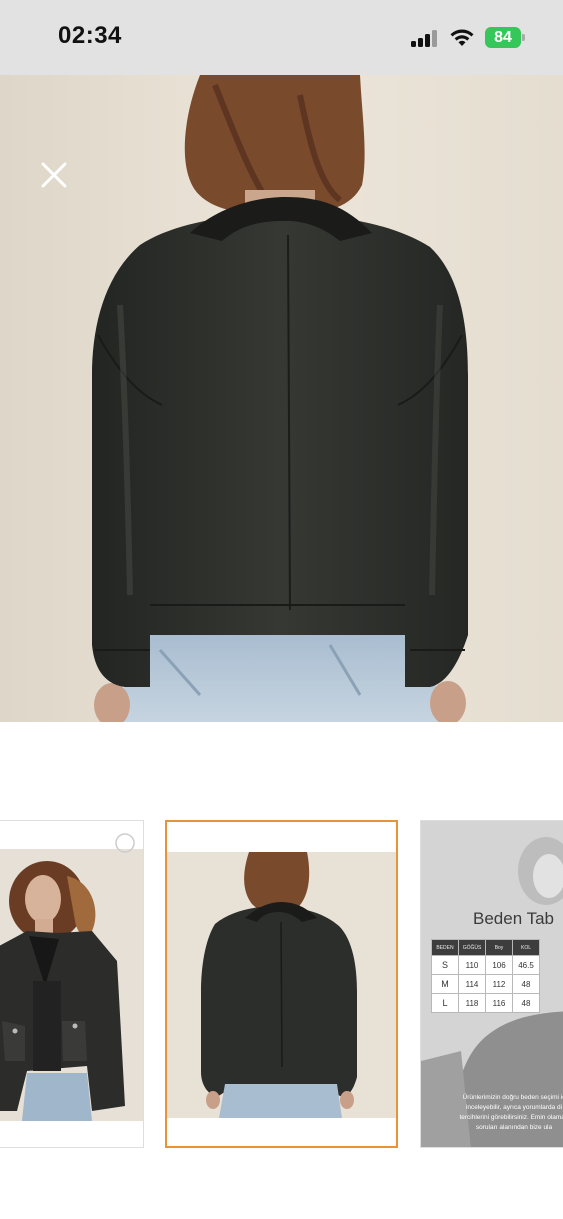 The width and height of the screenshot is (563, 1219). What do you see at coordinates (499, 1003) in the screenshot?
I see `length-cell: 116` at bounding box center [499, 1003].